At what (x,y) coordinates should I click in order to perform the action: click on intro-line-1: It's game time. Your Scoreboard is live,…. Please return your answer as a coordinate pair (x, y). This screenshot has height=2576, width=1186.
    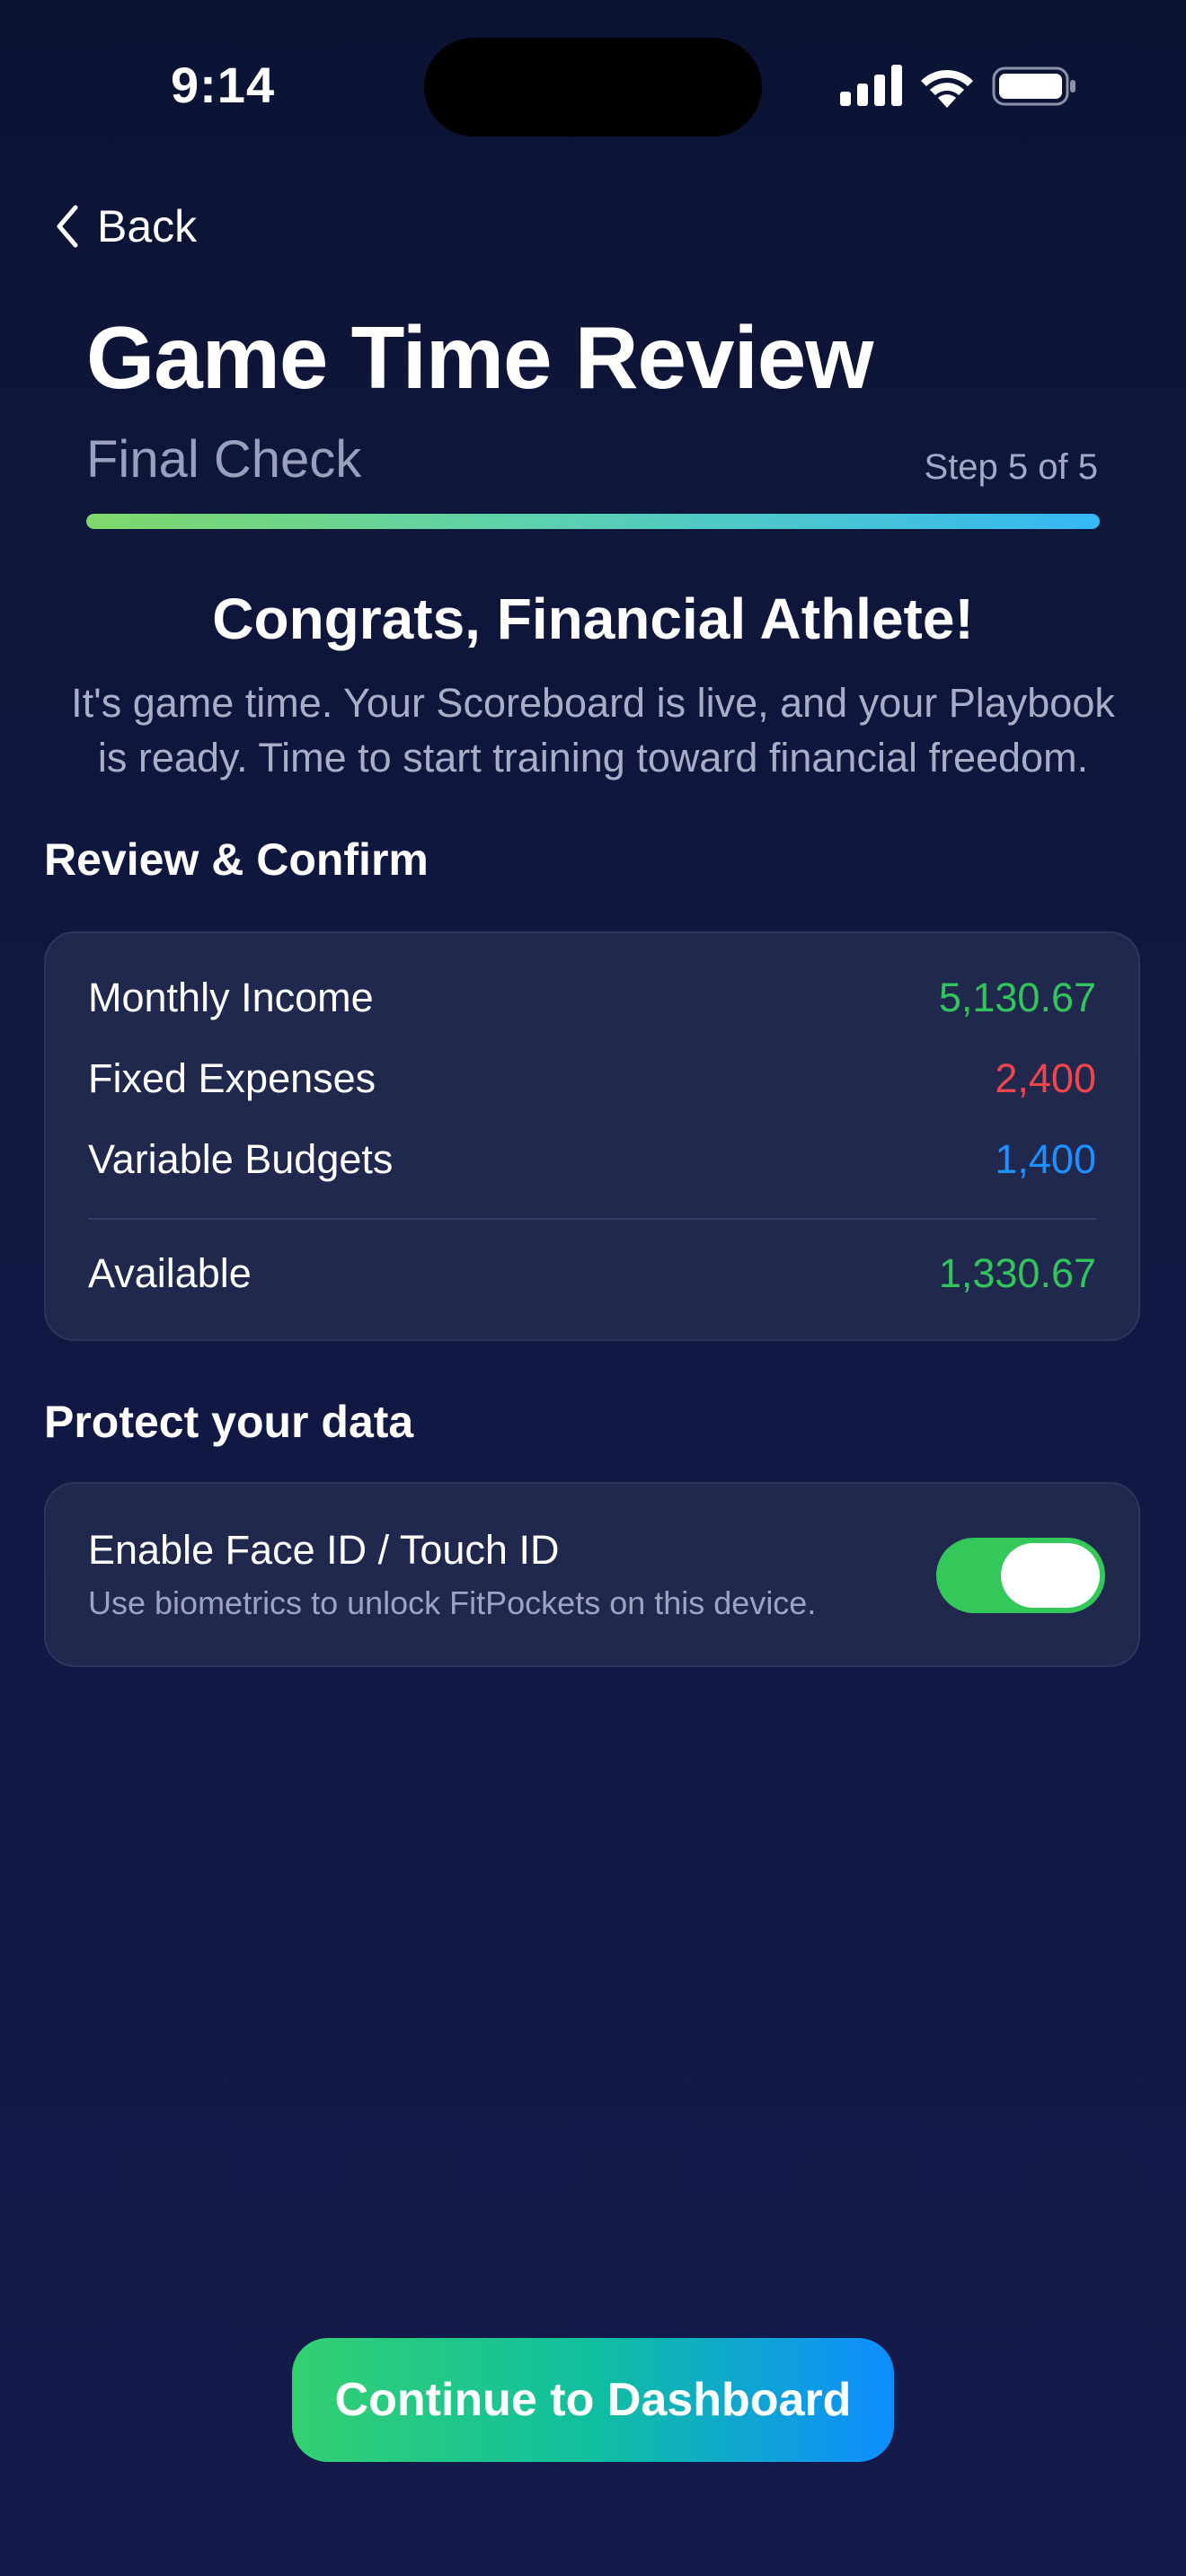
    Looking at the image, I should click on (593, 703).